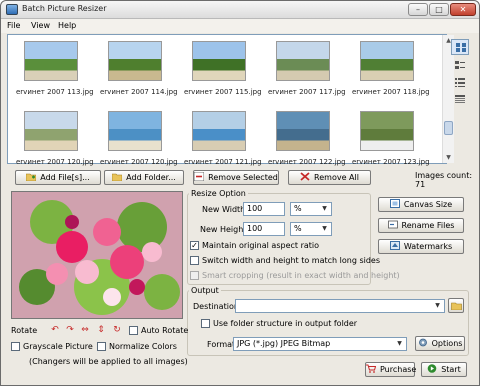 Image resolution: width=480 pixels, height=386 pixels. What do you see at coordinates (460, 100) in the screenshot?
I see `view-details-button` at bounding box center [460, 100].